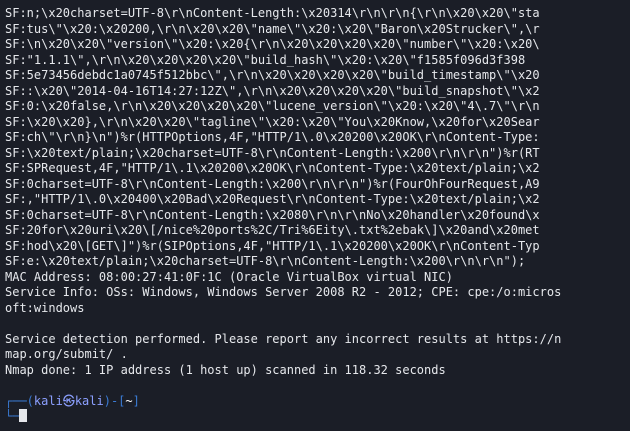 The height and width of the screenshot is (431, 630). What do you see at coordinates (136, 400) in the screenshot?
I see `prompt-end: ]` at bounding box center [136, 400].